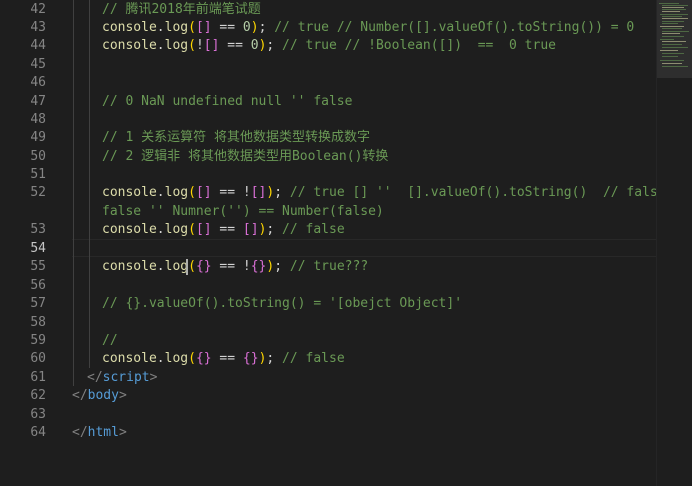  What do you see at coordinates (231, 266) in the screenshot?
I see `code-token: == !` at bounding box center [231, 266].